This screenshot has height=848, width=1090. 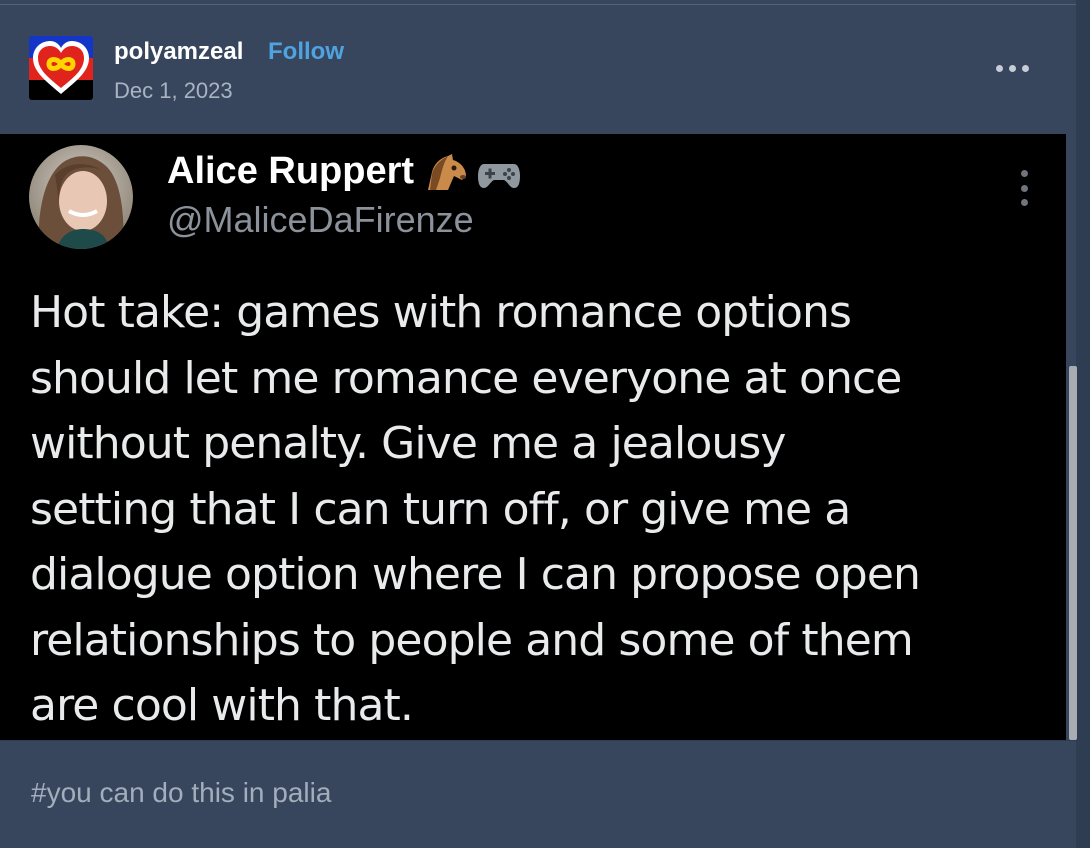 What do you see at coordinates (181, 793) in the screenshot?
I see `post-tag: #you can do this in palia` at bounding box center [181, 793].